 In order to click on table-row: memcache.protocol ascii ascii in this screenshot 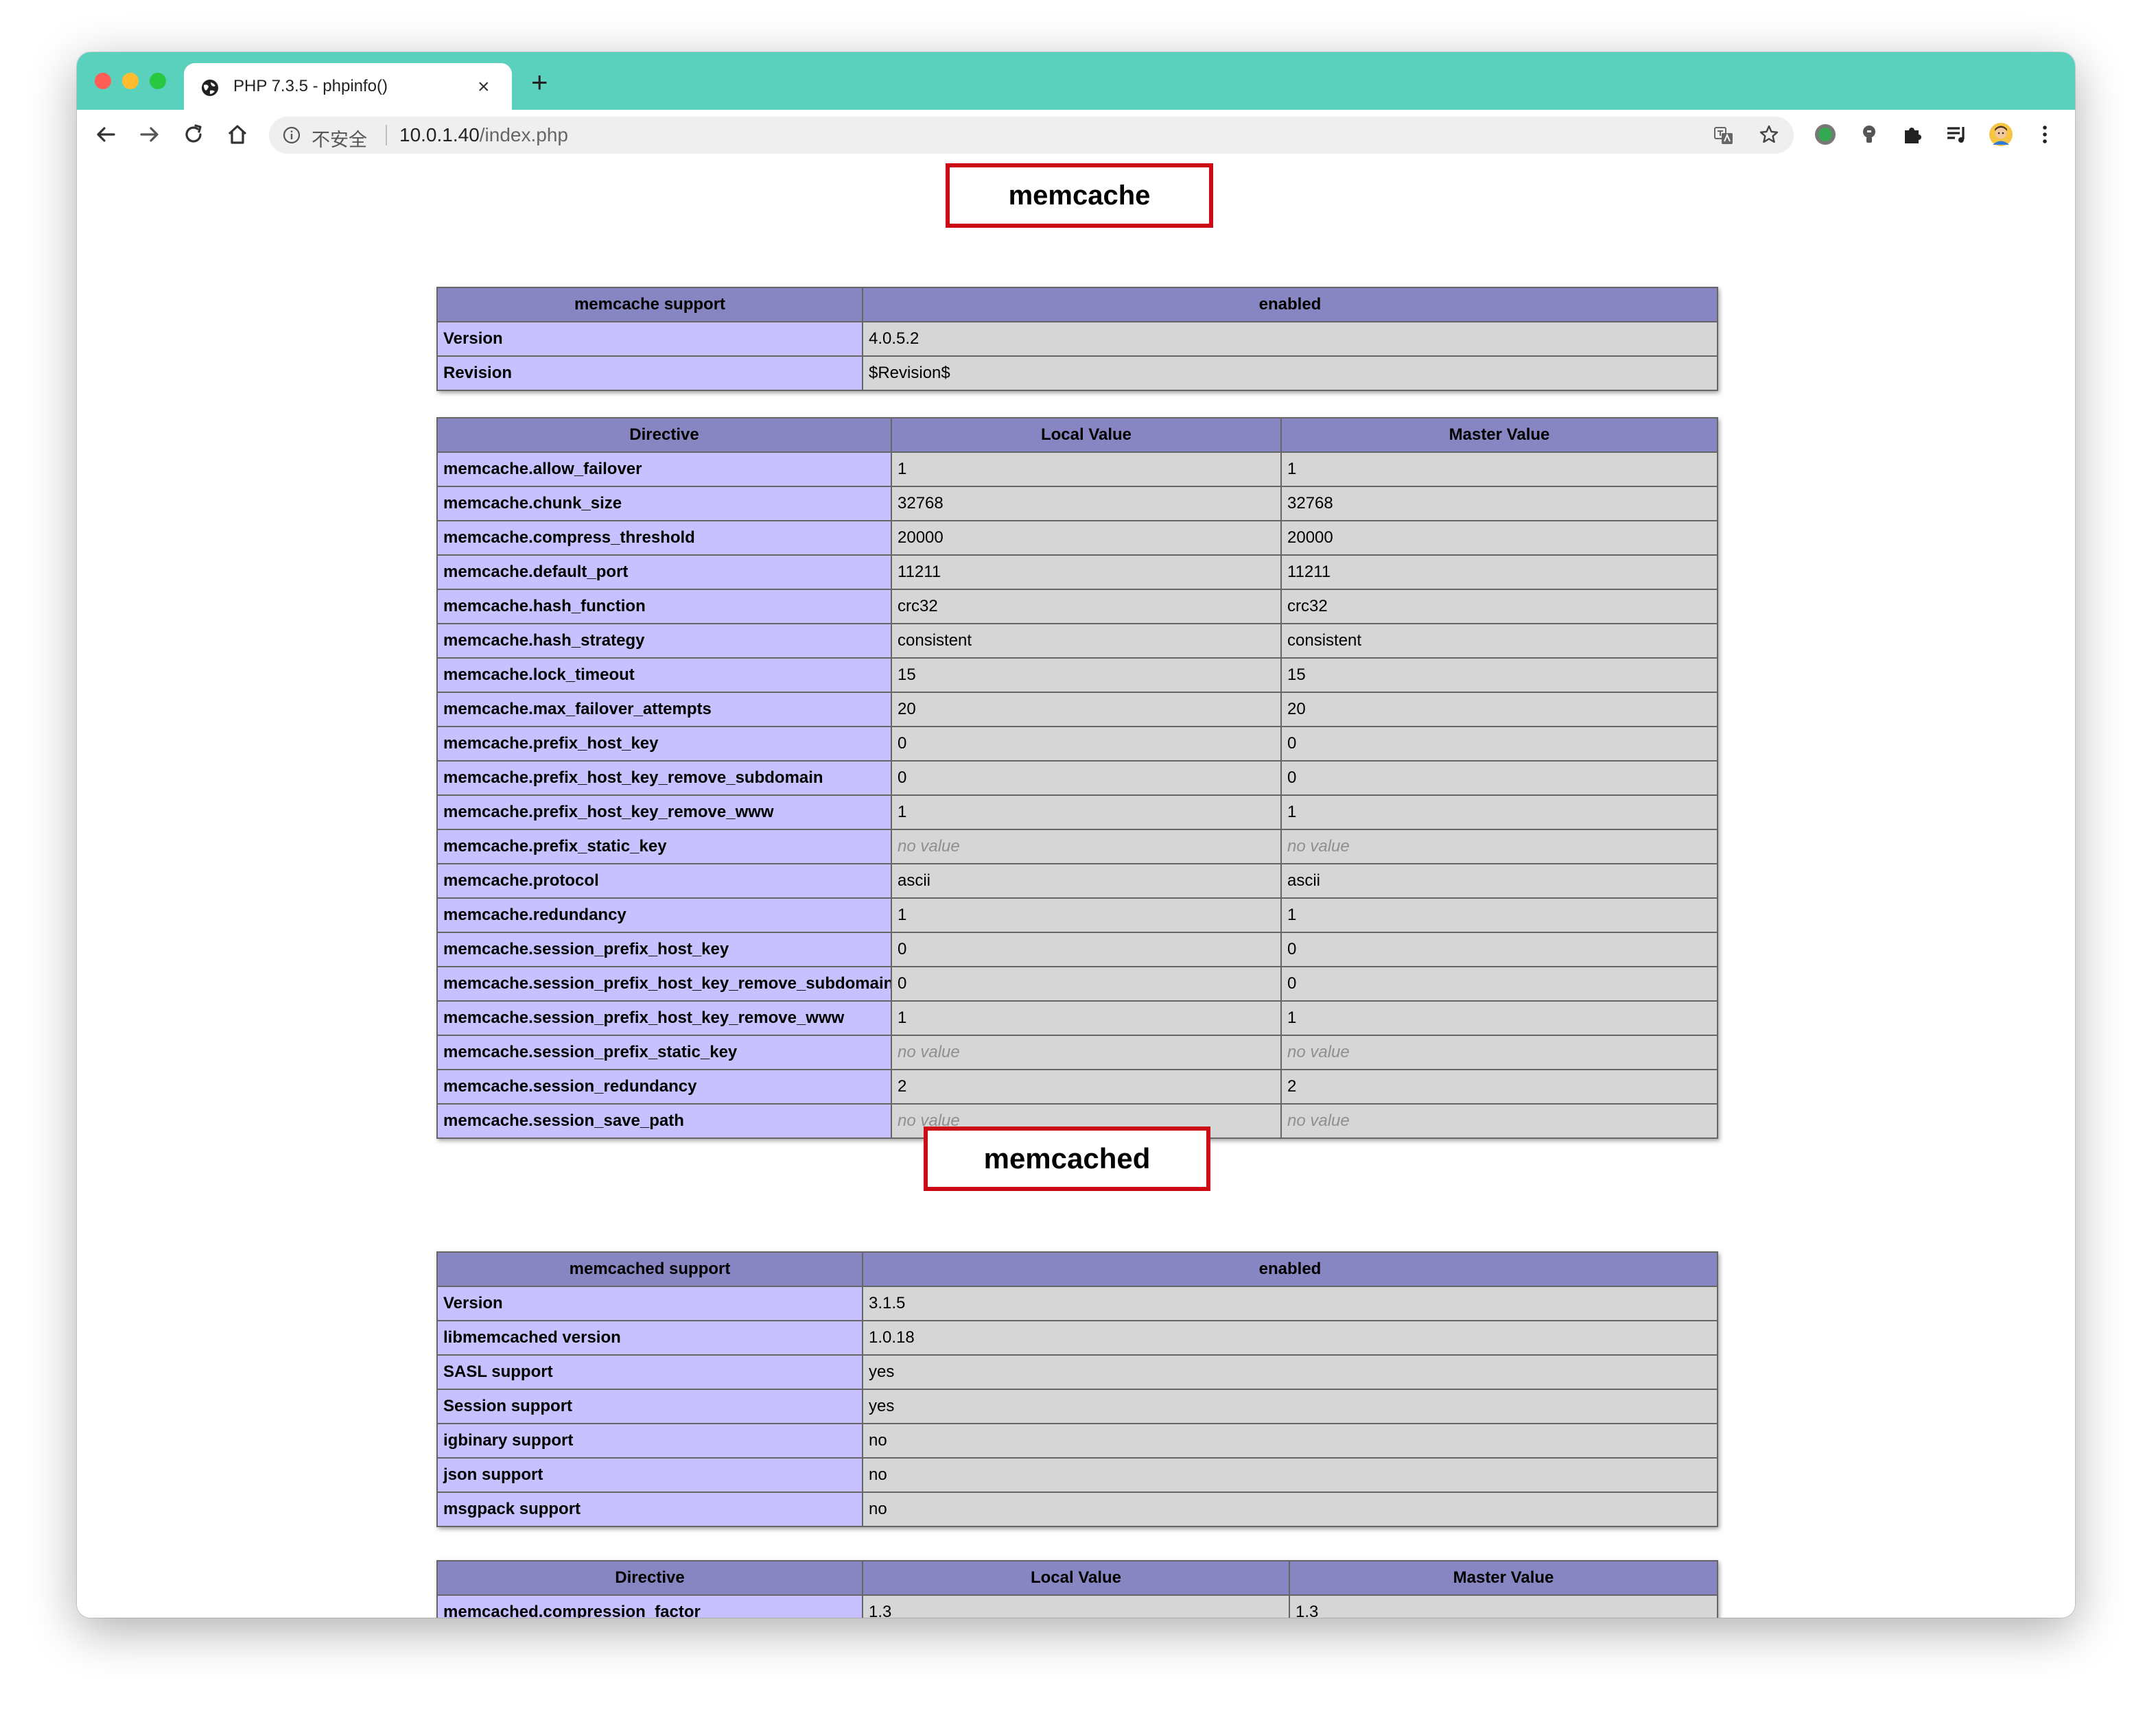, I will do `click(1077, 881)`.